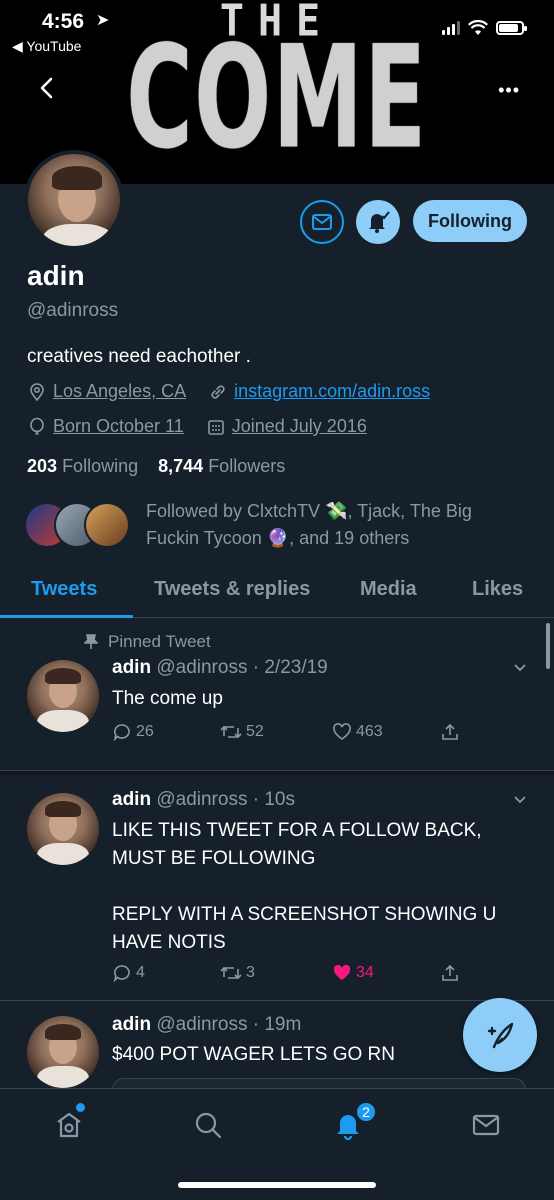  I want to click on profile-tabs: Tweets Tweets & replies Media Likes, so click(277, 592).